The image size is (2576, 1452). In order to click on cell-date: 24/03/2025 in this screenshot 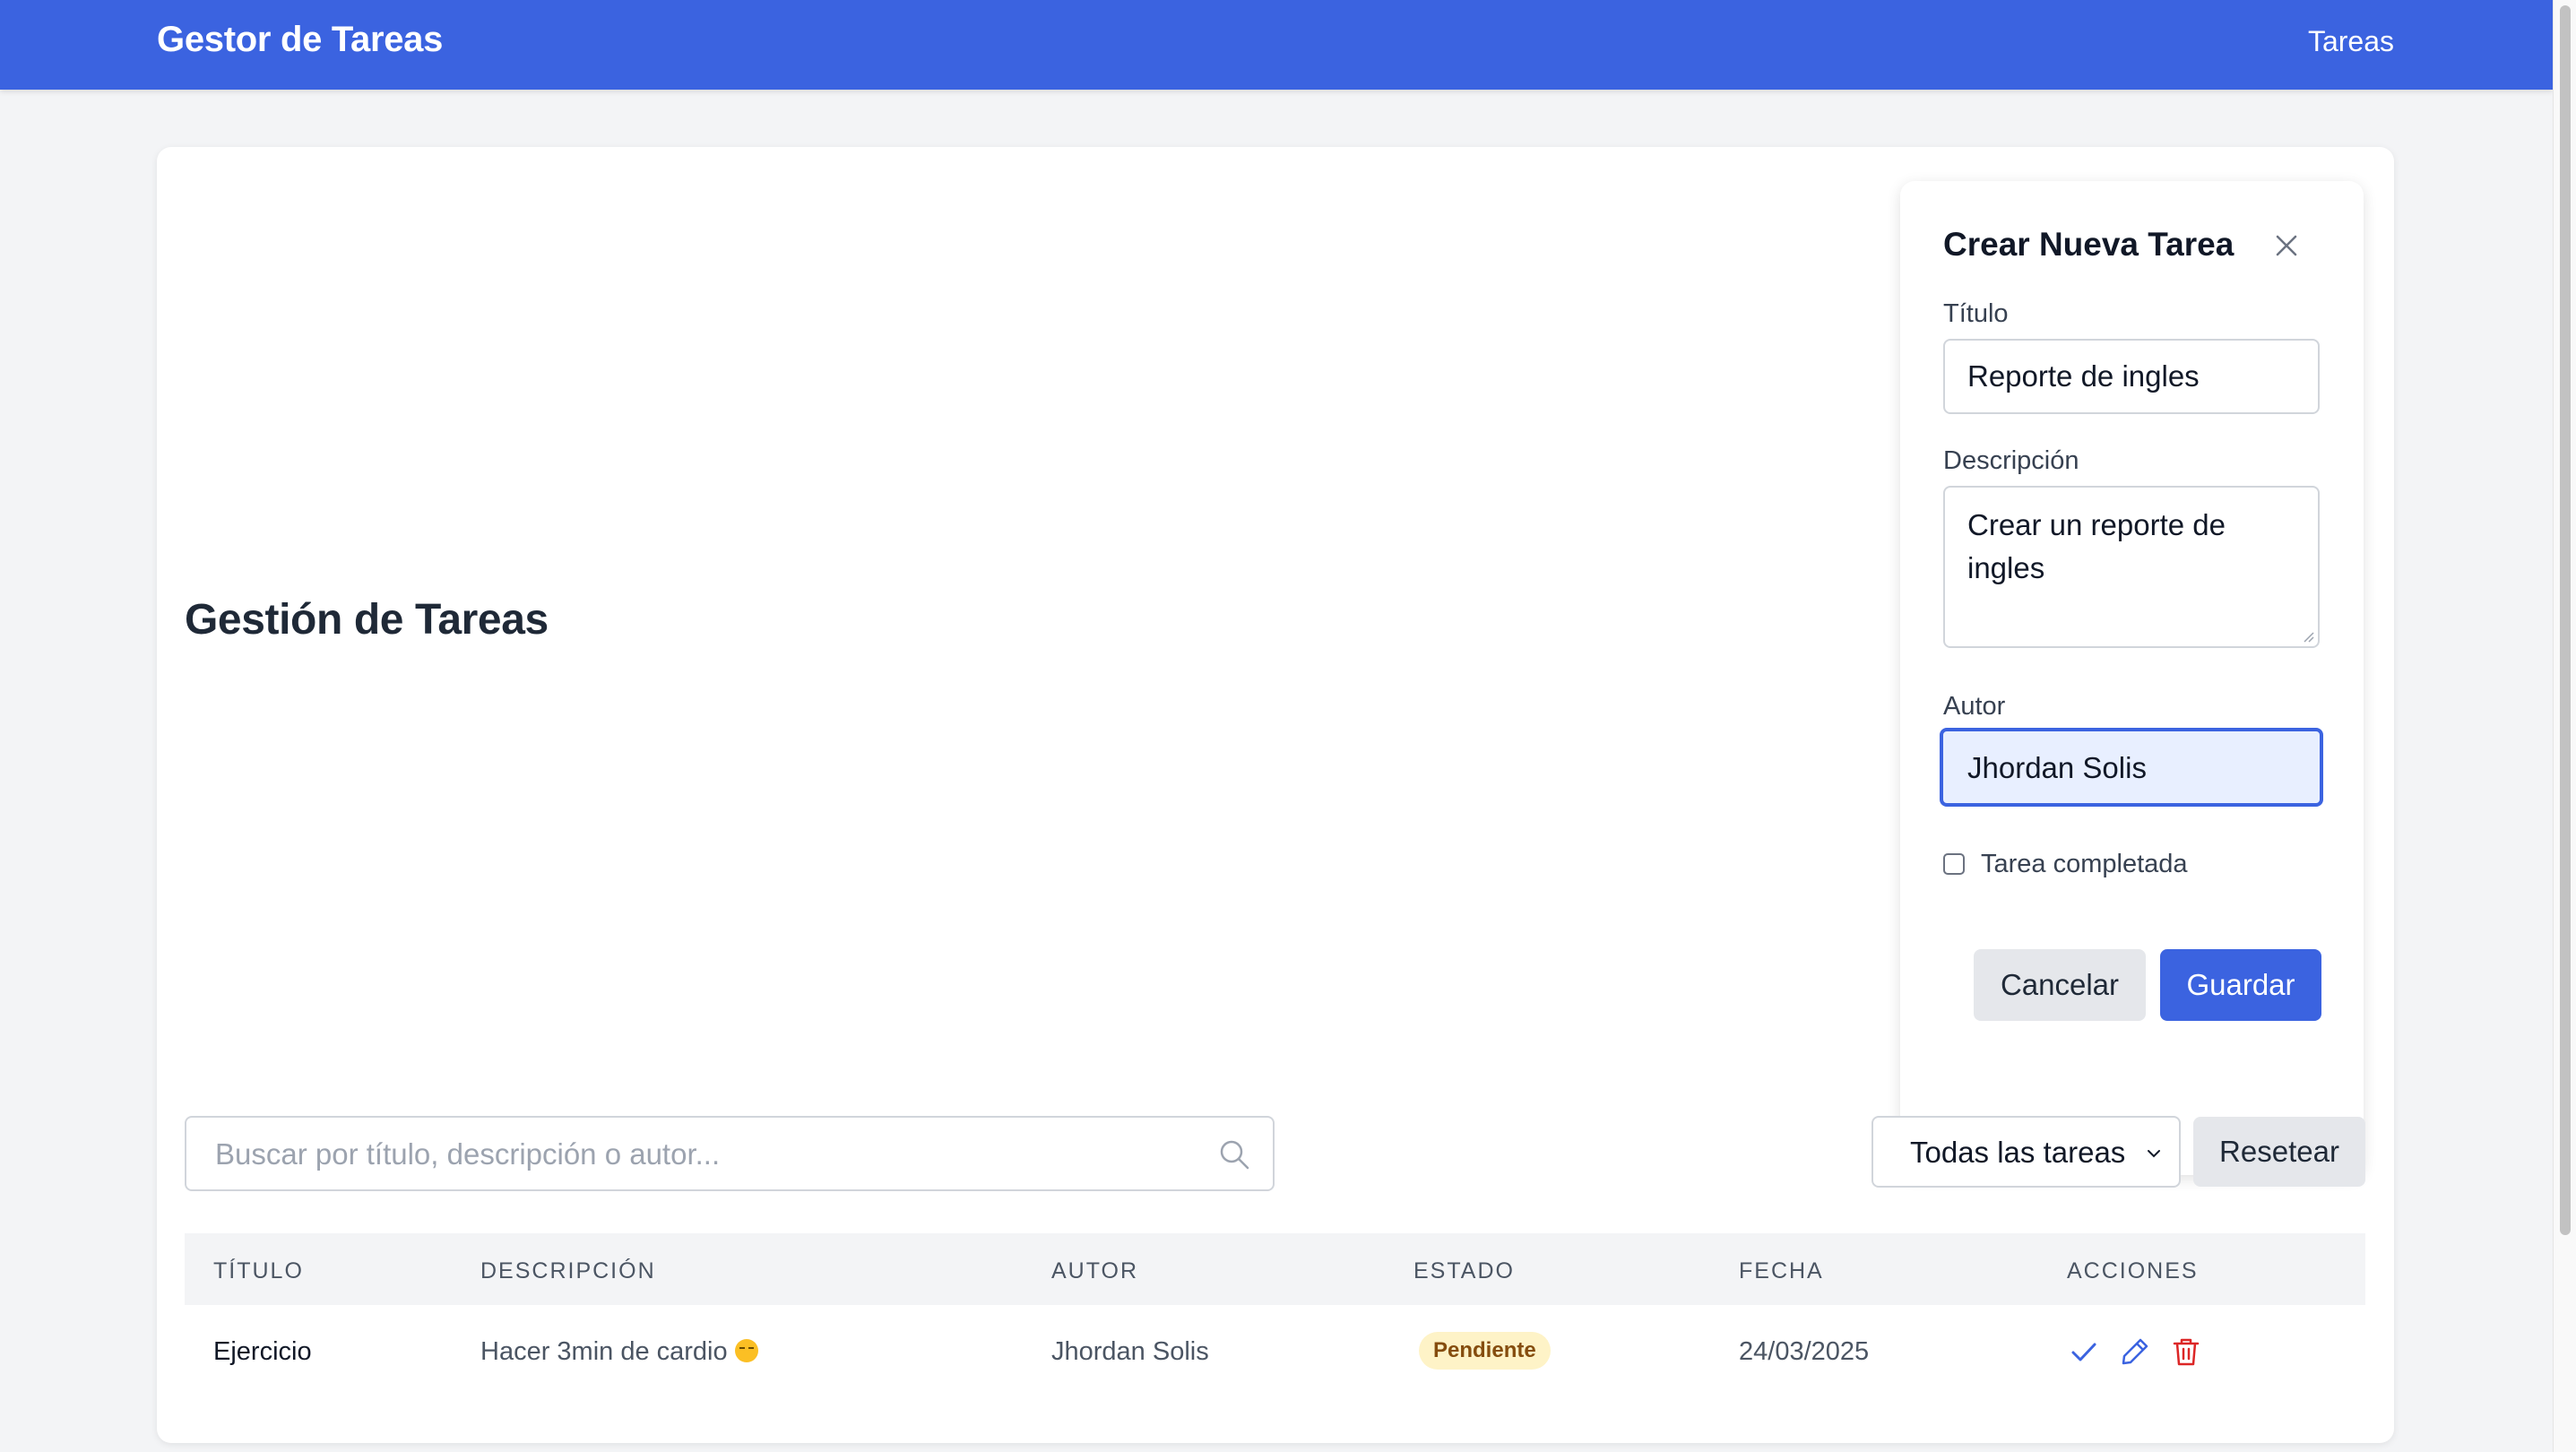, I will do `click(1804, 1351)`.